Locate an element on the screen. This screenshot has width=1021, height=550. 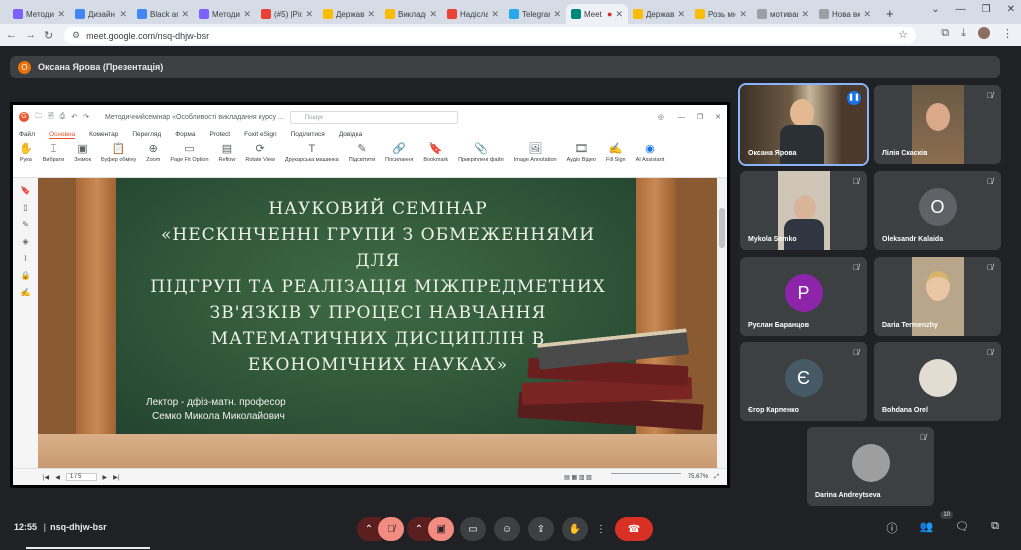
back-icon: ← is located at coordinates (11, 35).